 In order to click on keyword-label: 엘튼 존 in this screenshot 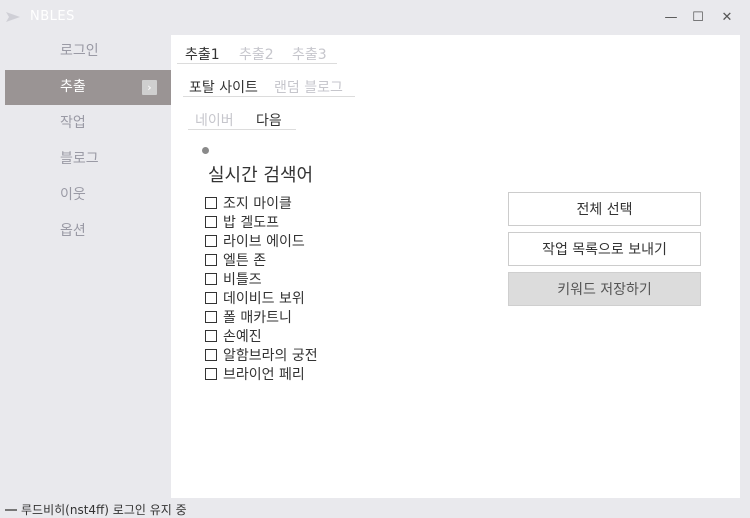, I will do `click(245, 260)`.